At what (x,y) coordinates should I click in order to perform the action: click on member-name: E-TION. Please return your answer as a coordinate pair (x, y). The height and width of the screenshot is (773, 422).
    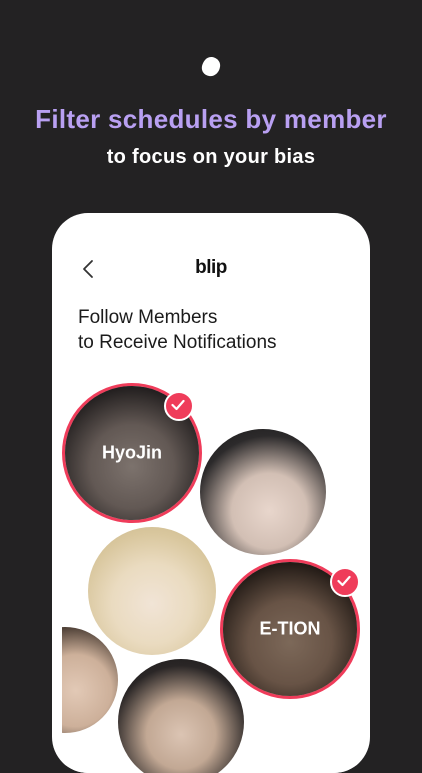
    Looking at the image, I should click on (290, 628).